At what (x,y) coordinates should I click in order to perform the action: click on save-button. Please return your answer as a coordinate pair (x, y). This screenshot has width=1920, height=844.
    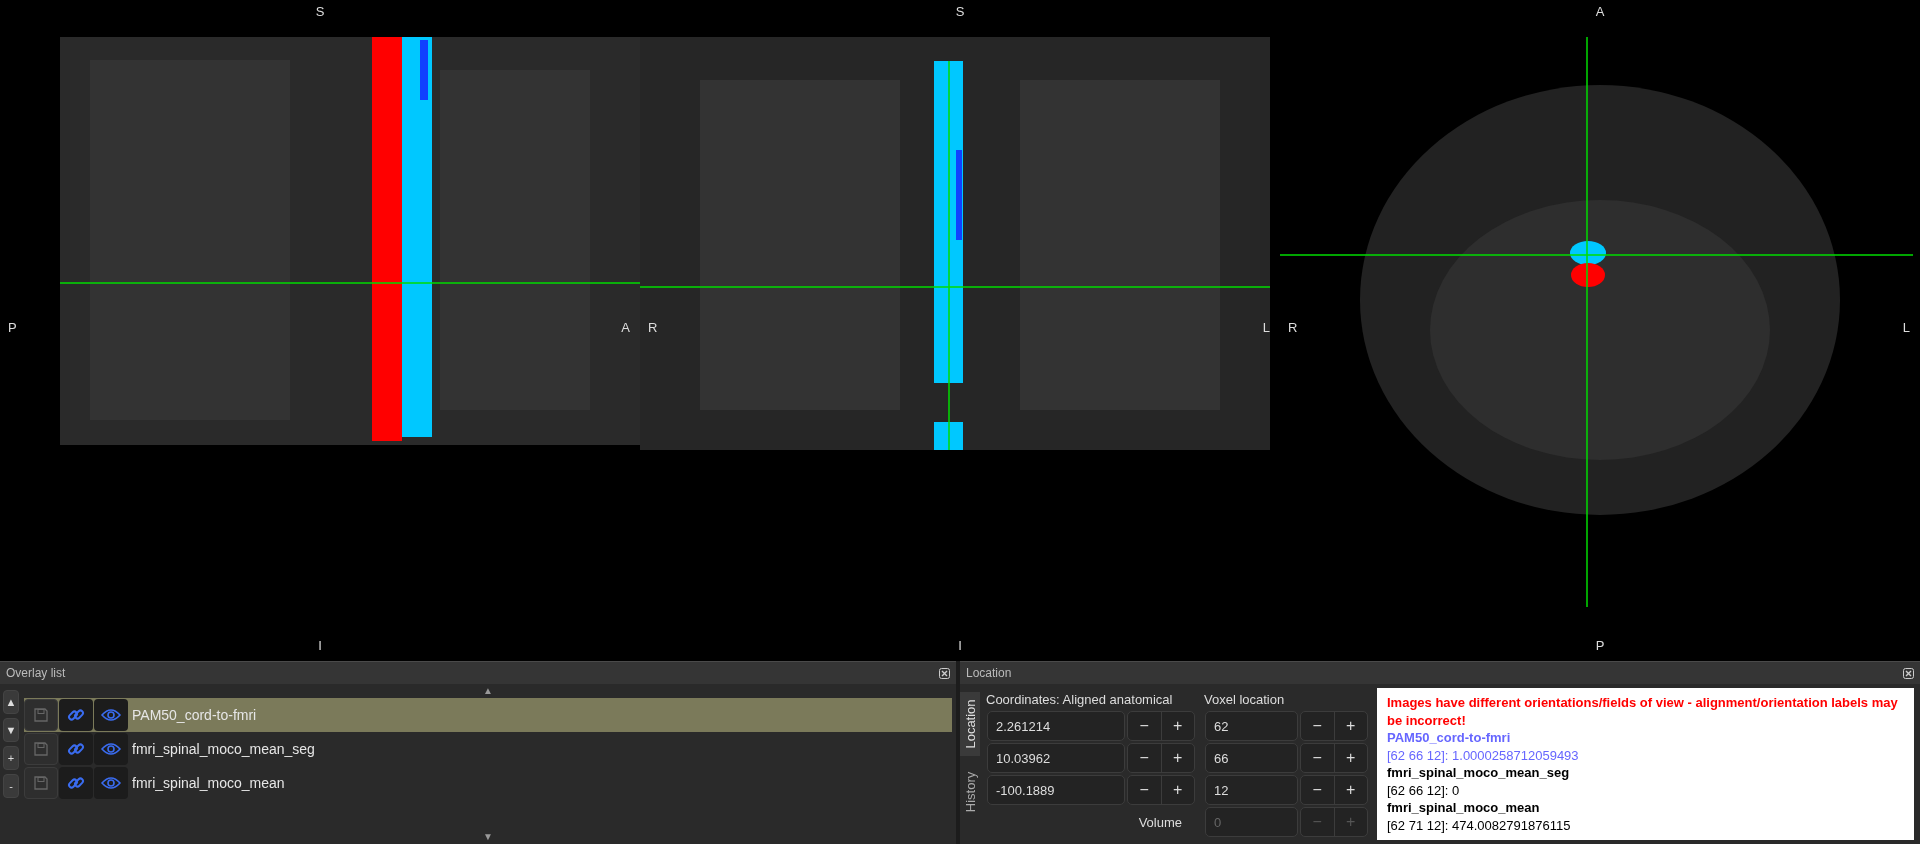
    Looking at the image, I should click on (41, 715).